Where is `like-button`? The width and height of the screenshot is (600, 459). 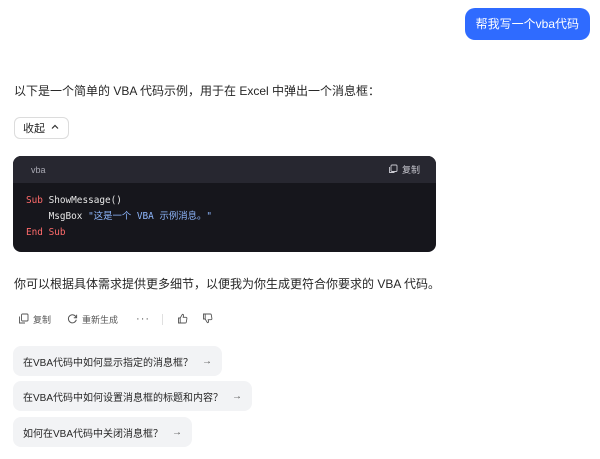
like-button is located at coordinates (182, 319).